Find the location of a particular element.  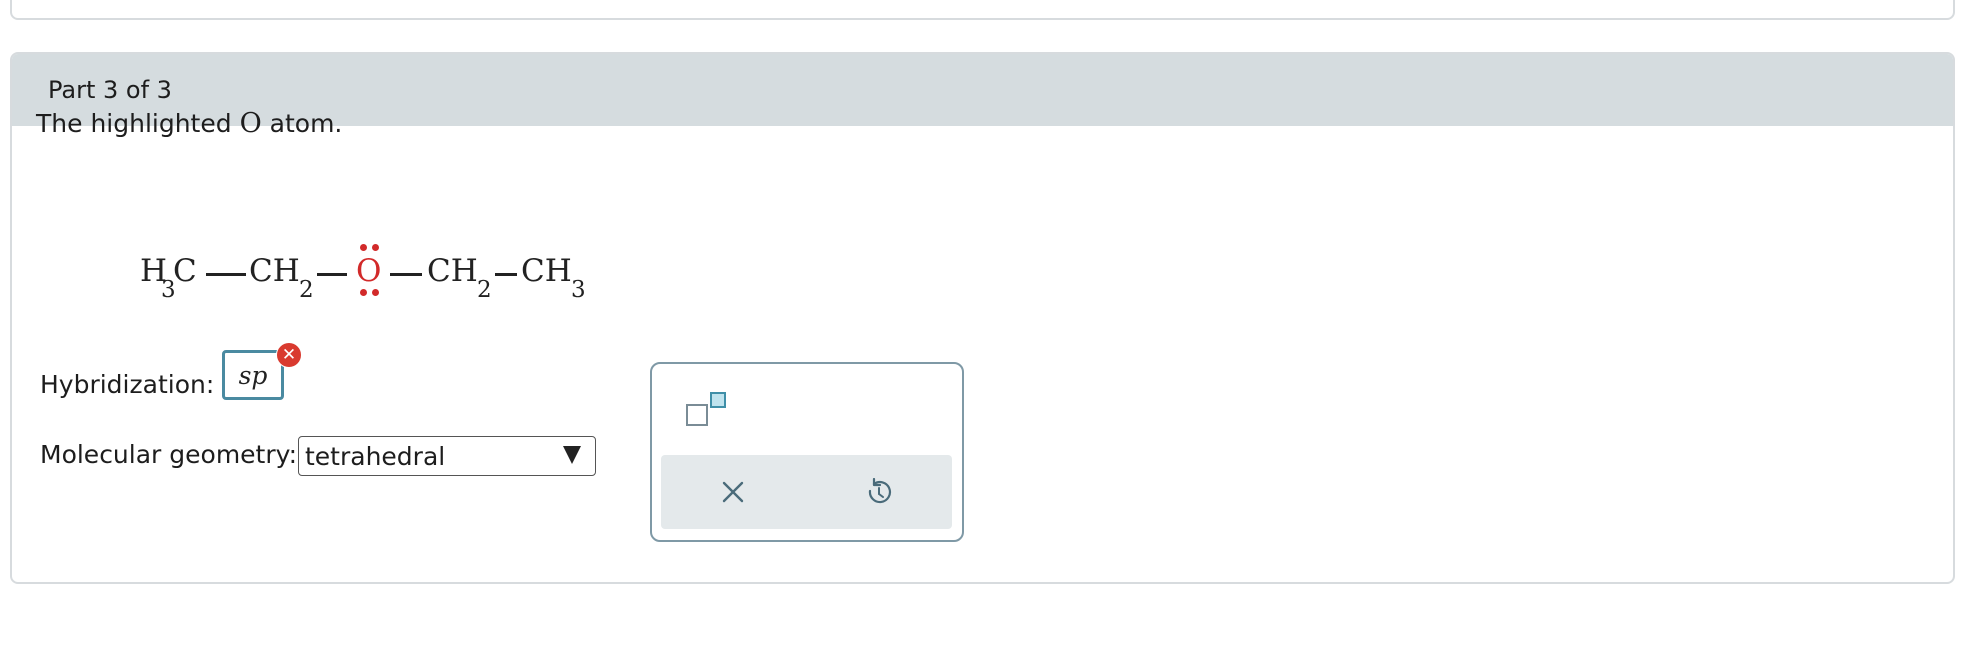

ch2a-sub: 2 is located at coordinates (306, 290).